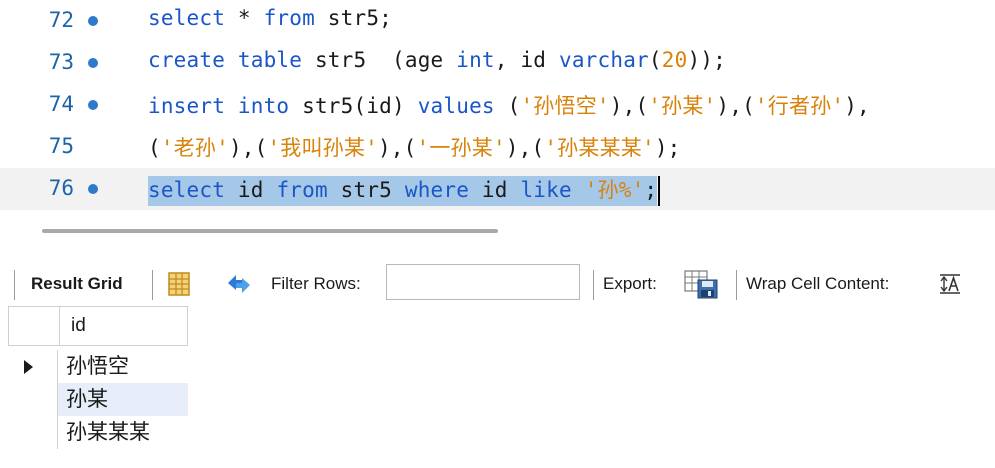 This screenshot has height=468, width=995. What do you see at coordinates (497, 234) in the screenshot?
I see `horizontal-scrollbar` at bounding box center [497, 234].